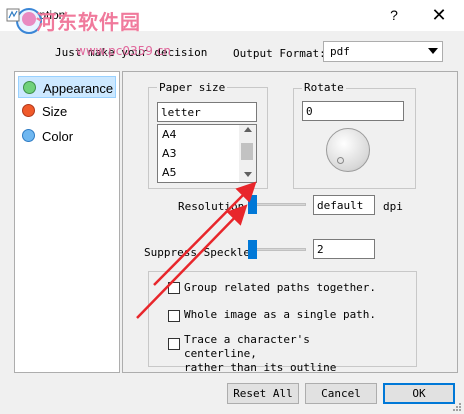 Image resolution: width=464 pixels, height=414 pixels. What do you see at coordinates (248, 174) in the screenshot?
I see `scroll-down-icon` at bounding box center [248, 174].